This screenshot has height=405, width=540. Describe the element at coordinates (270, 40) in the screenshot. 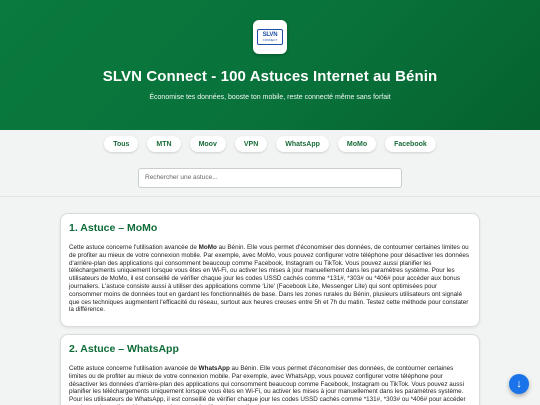

I see `logo-subtext: CONNECT` at that location.